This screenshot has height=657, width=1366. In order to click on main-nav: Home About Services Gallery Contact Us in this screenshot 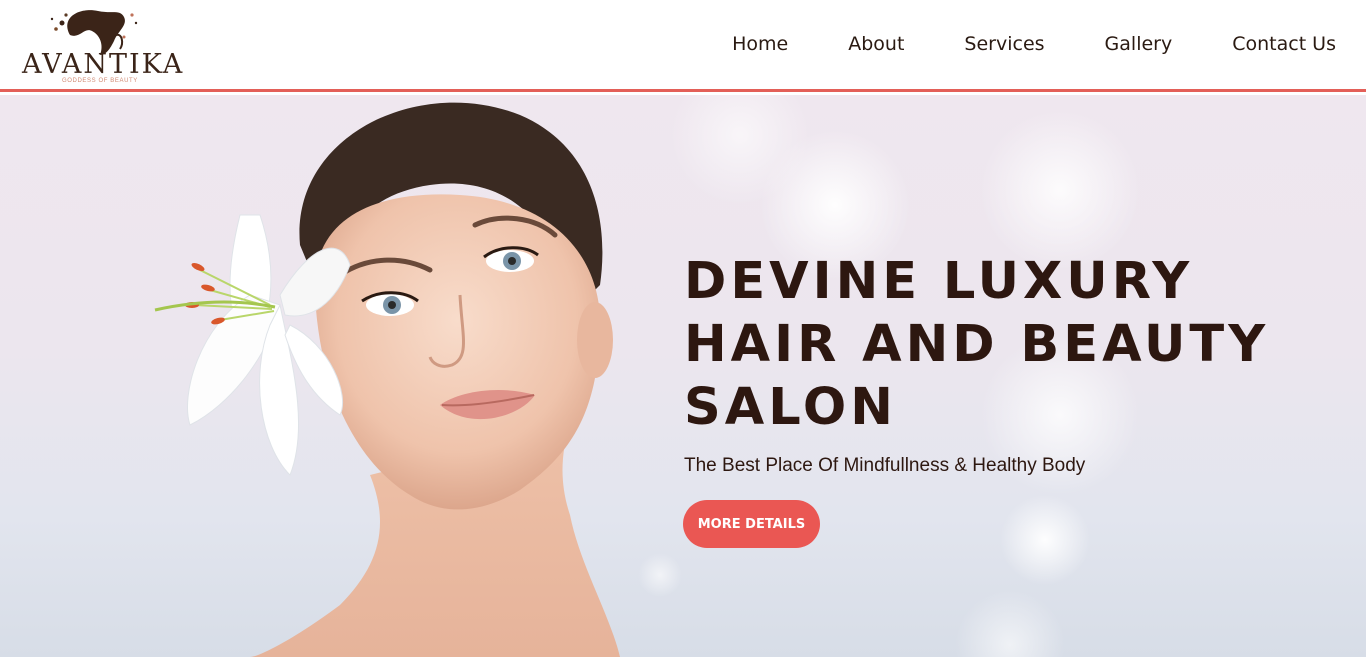, I will do `click(1034, 44)`.